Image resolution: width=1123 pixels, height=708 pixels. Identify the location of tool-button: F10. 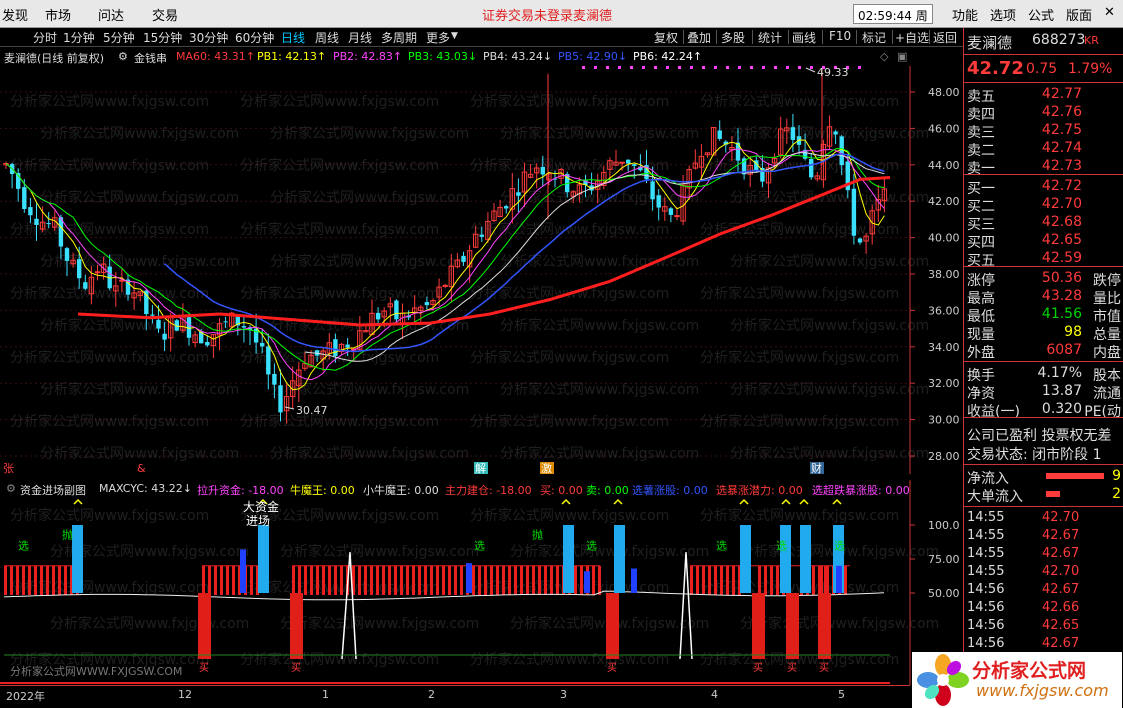
(840, 36).